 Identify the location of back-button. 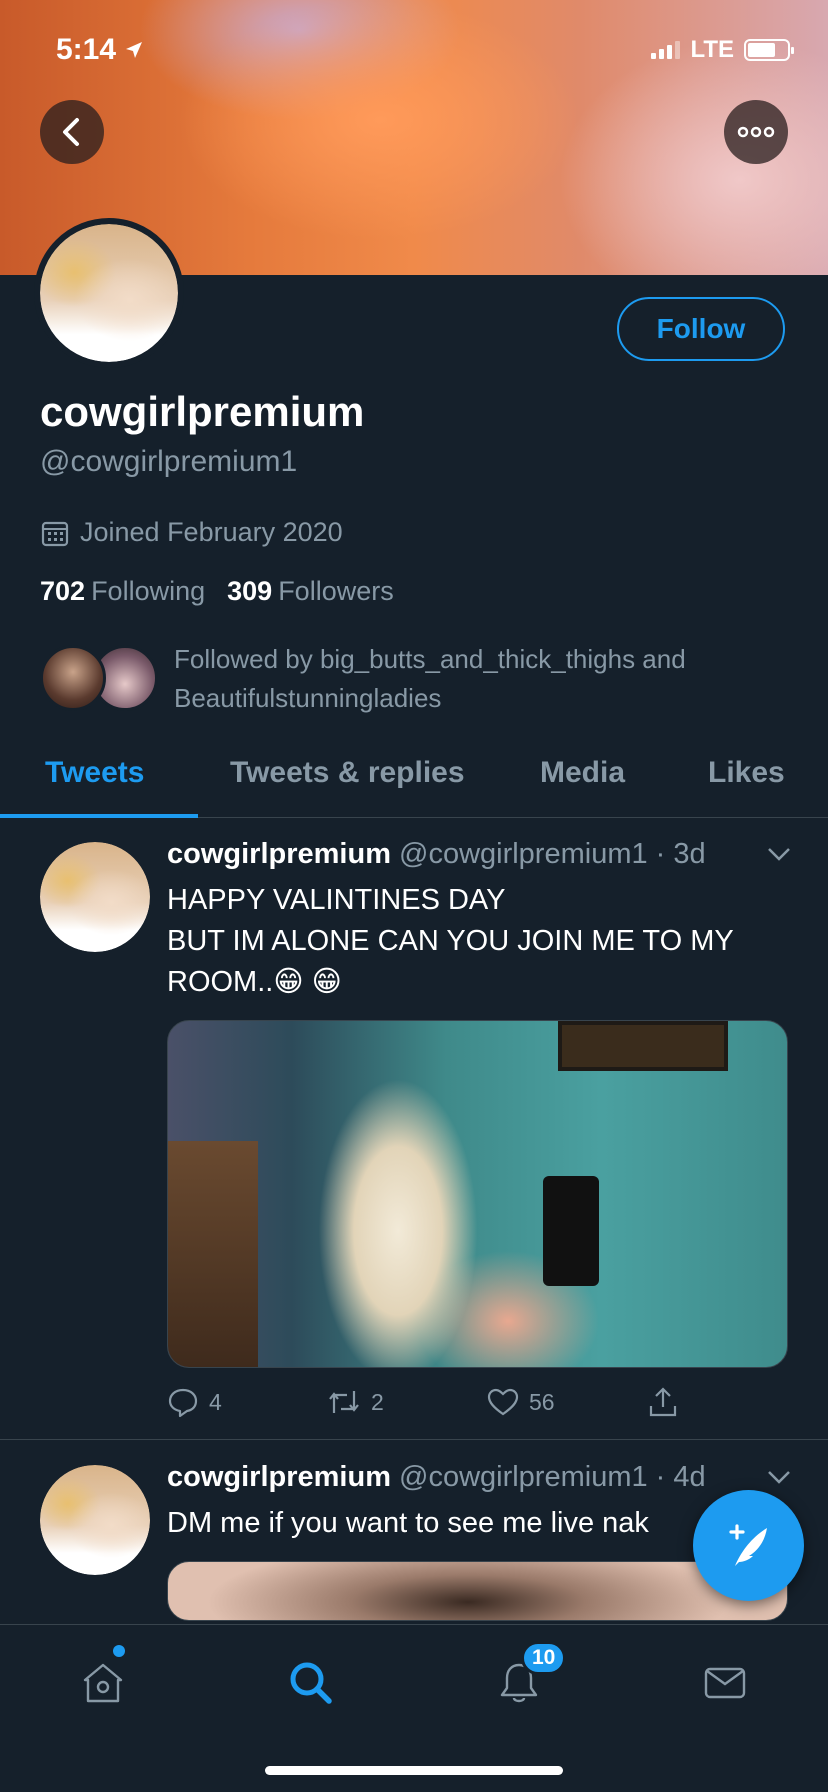
(72, 132).